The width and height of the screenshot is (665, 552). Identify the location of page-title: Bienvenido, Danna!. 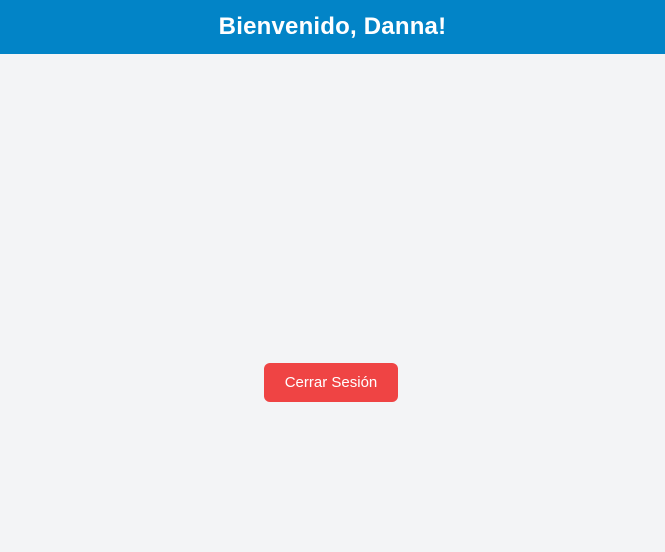
(332, 26).